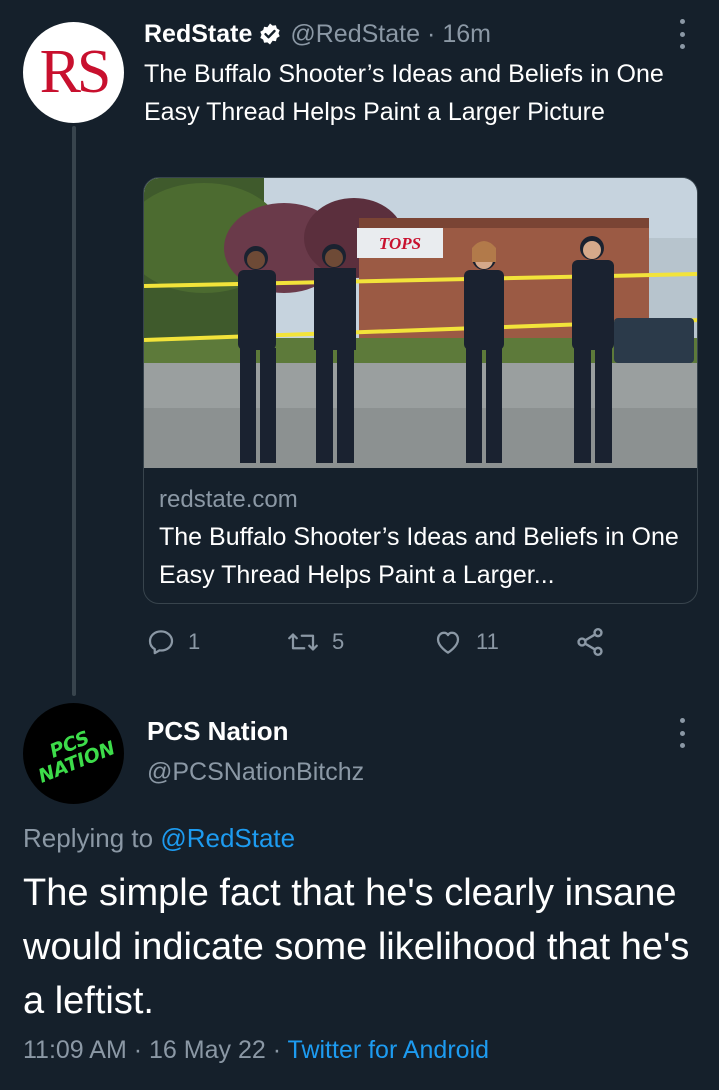 This screenshot has height=1090, width=719. What do you see at coordinates (487, 641) in the screenshot?
I see `like-count: 11` at bounding box center [487, 641].